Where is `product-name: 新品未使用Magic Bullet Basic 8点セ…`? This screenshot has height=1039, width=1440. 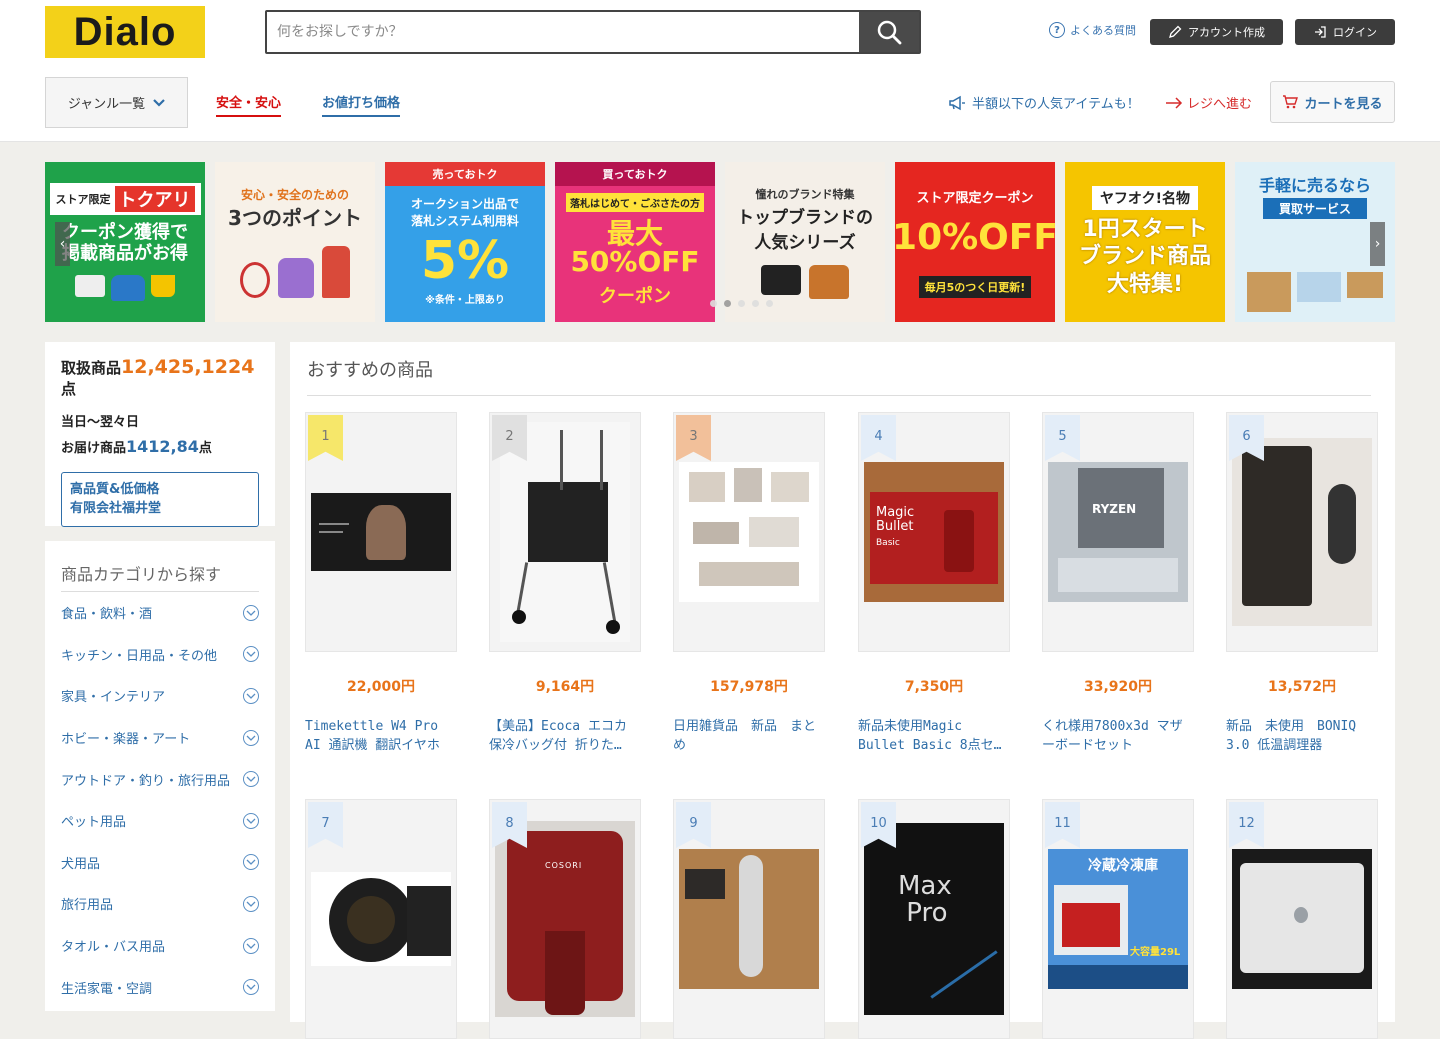 product-name: 新品未使用Magic Bullet Basic 8点セ… is located at coordinates (934, 737).